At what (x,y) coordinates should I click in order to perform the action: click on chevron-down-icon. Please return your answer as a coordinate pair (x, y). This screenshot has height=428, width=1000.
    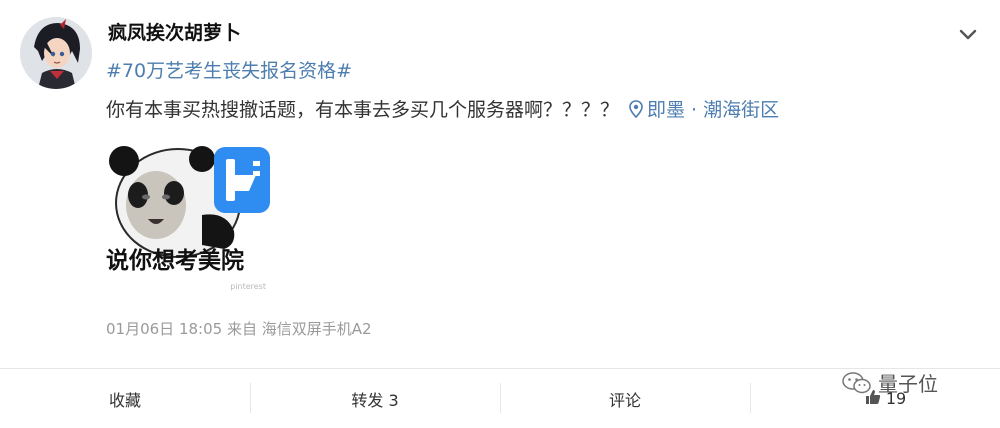
    Looking at the image, I should click on (968, 35).